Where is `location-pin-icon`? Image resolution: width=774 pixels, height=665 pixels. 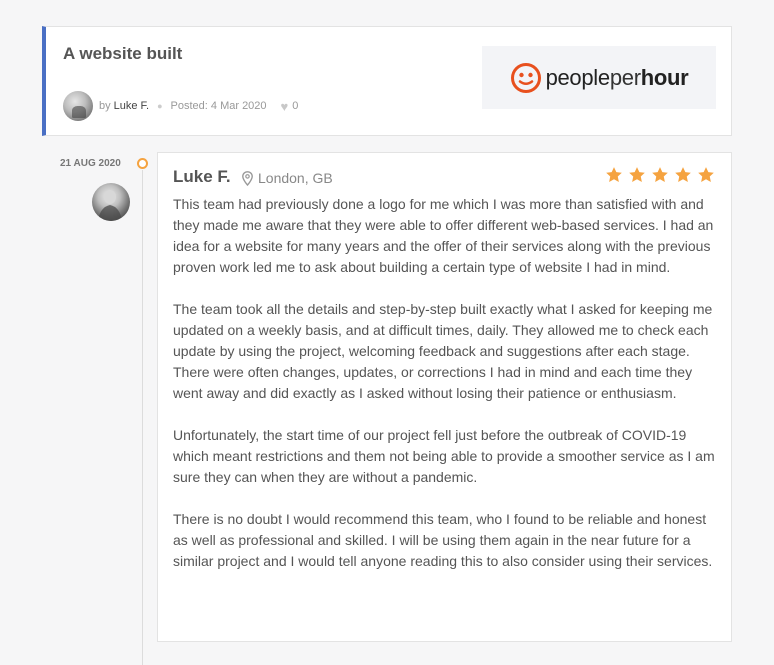 location-pin-icon is located at coordinates (247, 178).